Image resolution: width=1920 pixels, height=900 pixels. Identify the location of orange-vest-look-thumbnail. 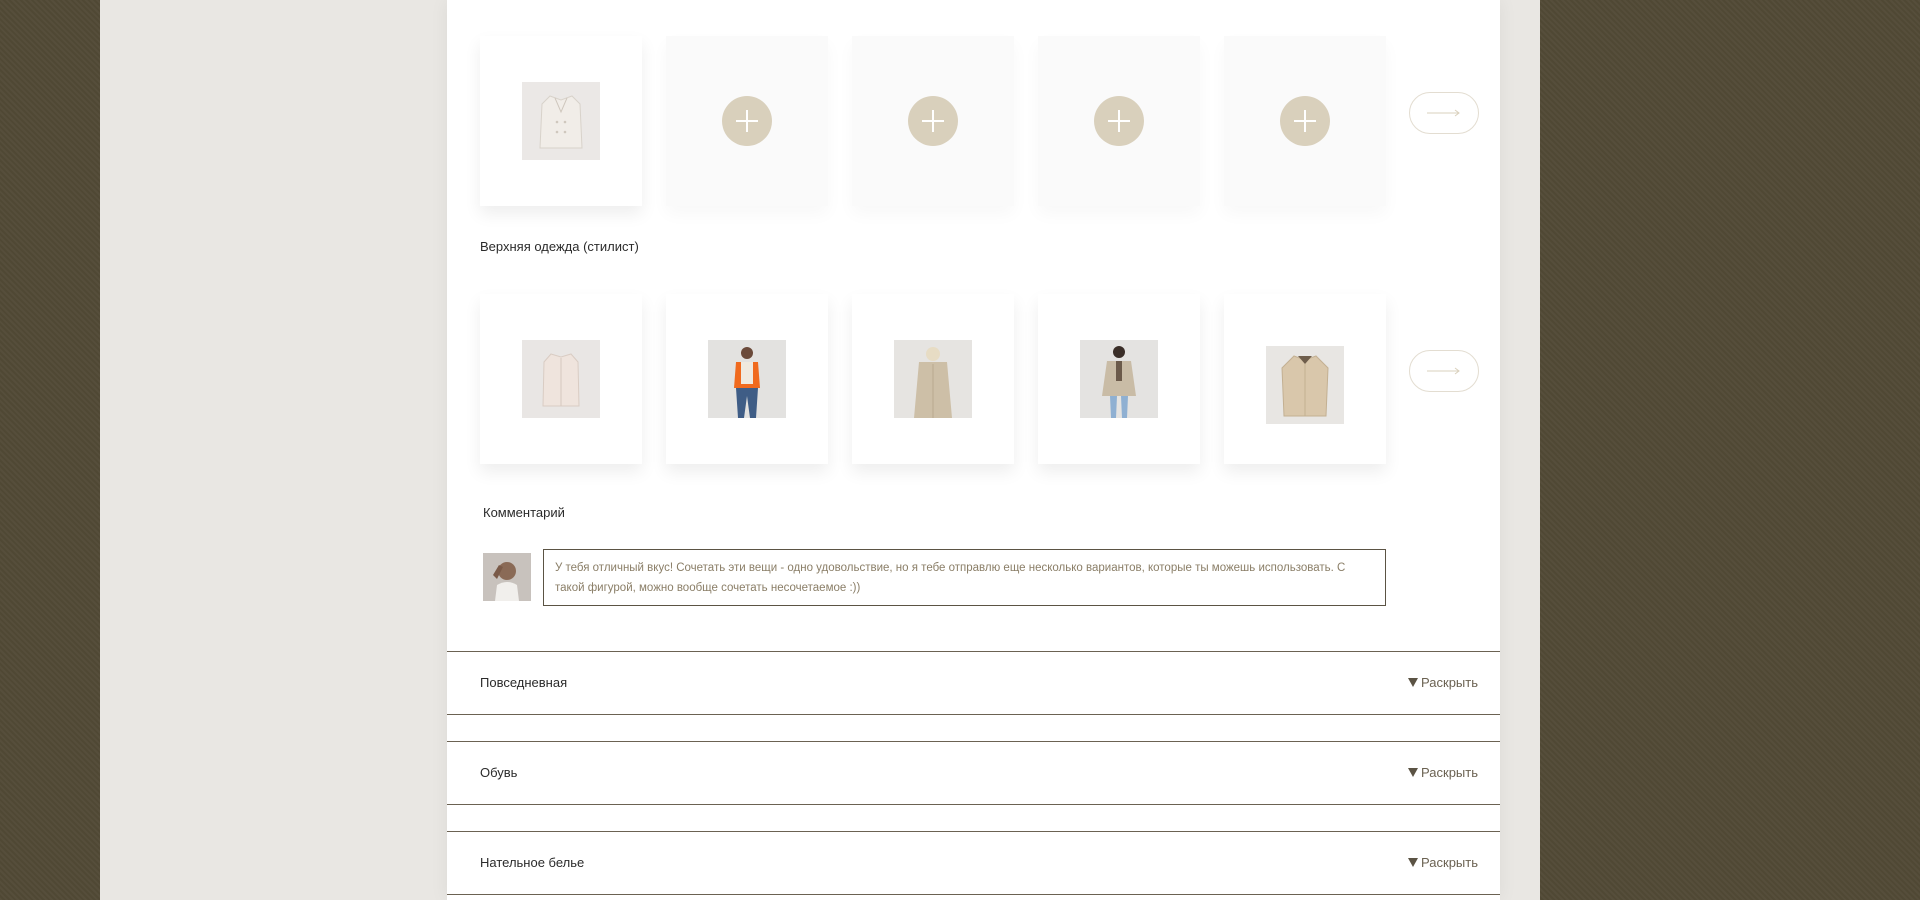
(747, 379).